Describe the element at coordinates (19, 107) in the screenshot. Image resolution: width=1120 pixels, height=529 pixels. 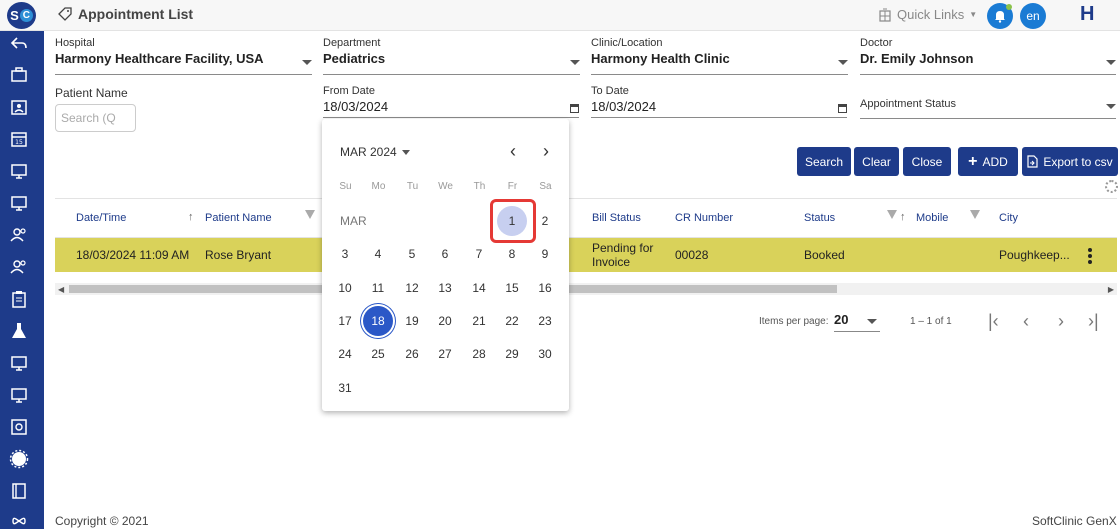
I see `id-card-icon` at that location.